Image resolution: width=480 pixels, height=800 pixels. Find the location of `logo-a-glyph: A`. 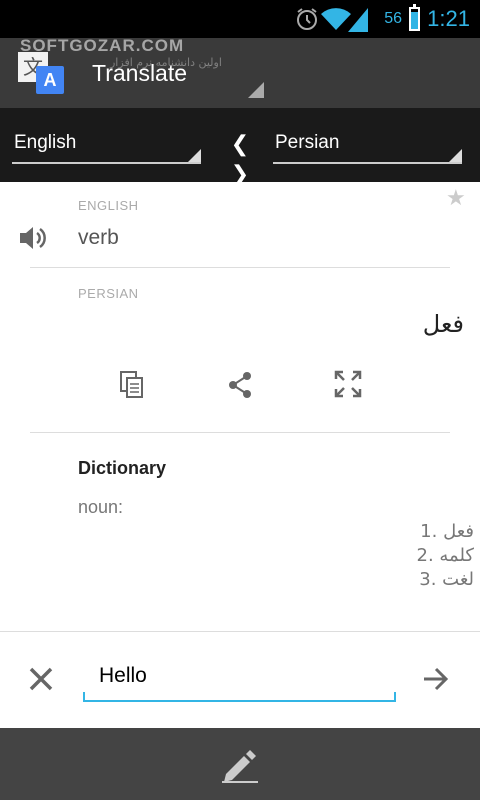

logo-a-glyph: A is located at coordinates (50, 80).